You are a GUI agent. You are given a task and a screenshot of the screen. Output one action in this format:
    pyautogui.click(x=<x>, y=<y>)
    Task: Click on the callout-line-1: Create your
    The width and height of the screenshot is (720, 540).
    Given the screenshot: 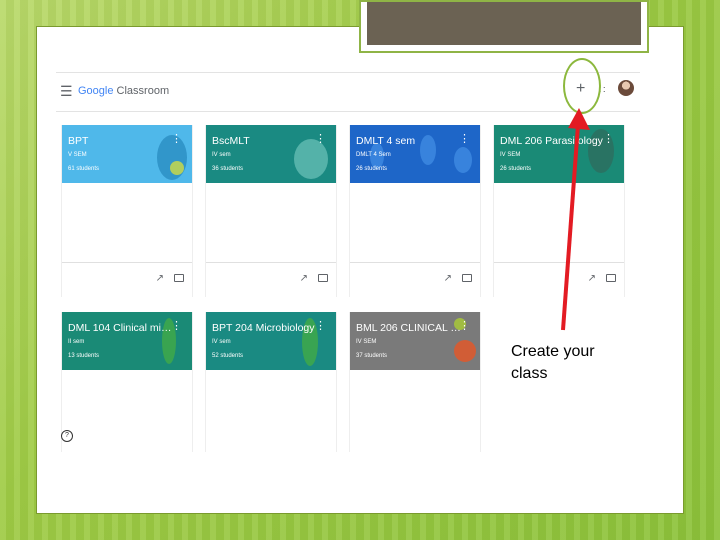 What is the action you would take?
    pyautogui.click(x=553, y=351)
    